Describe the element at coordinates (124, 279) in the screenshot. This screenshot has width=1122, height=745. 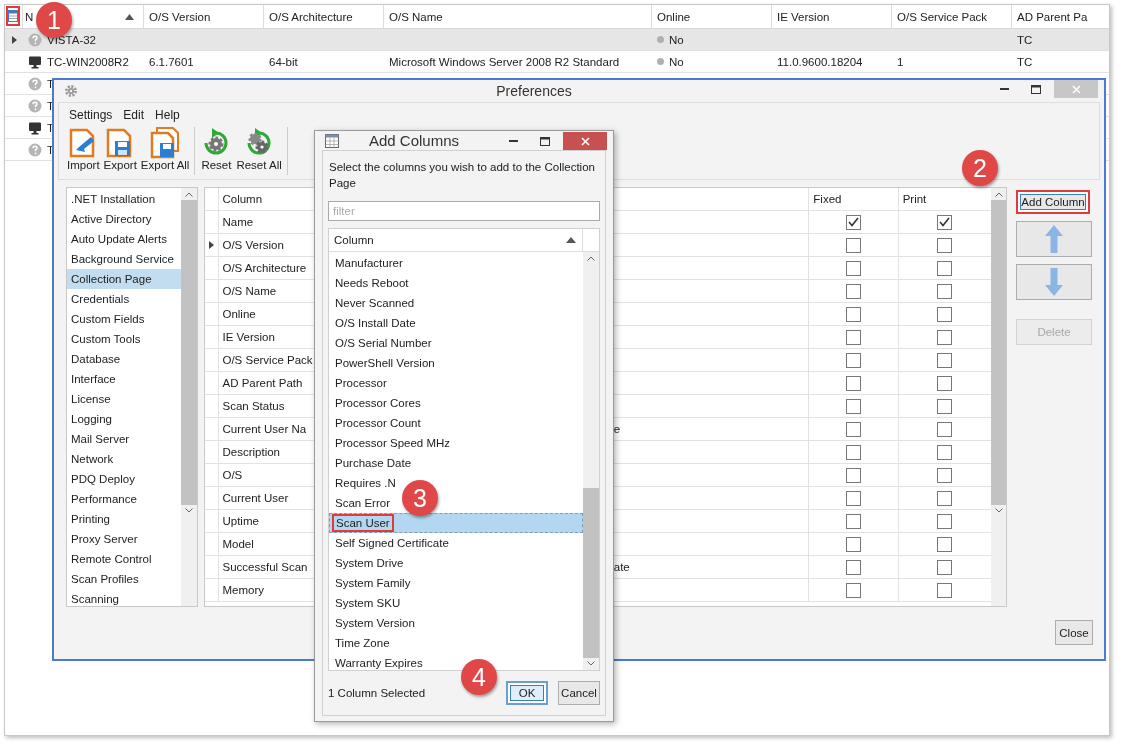
I see `category-item: Collection Page` at that location.